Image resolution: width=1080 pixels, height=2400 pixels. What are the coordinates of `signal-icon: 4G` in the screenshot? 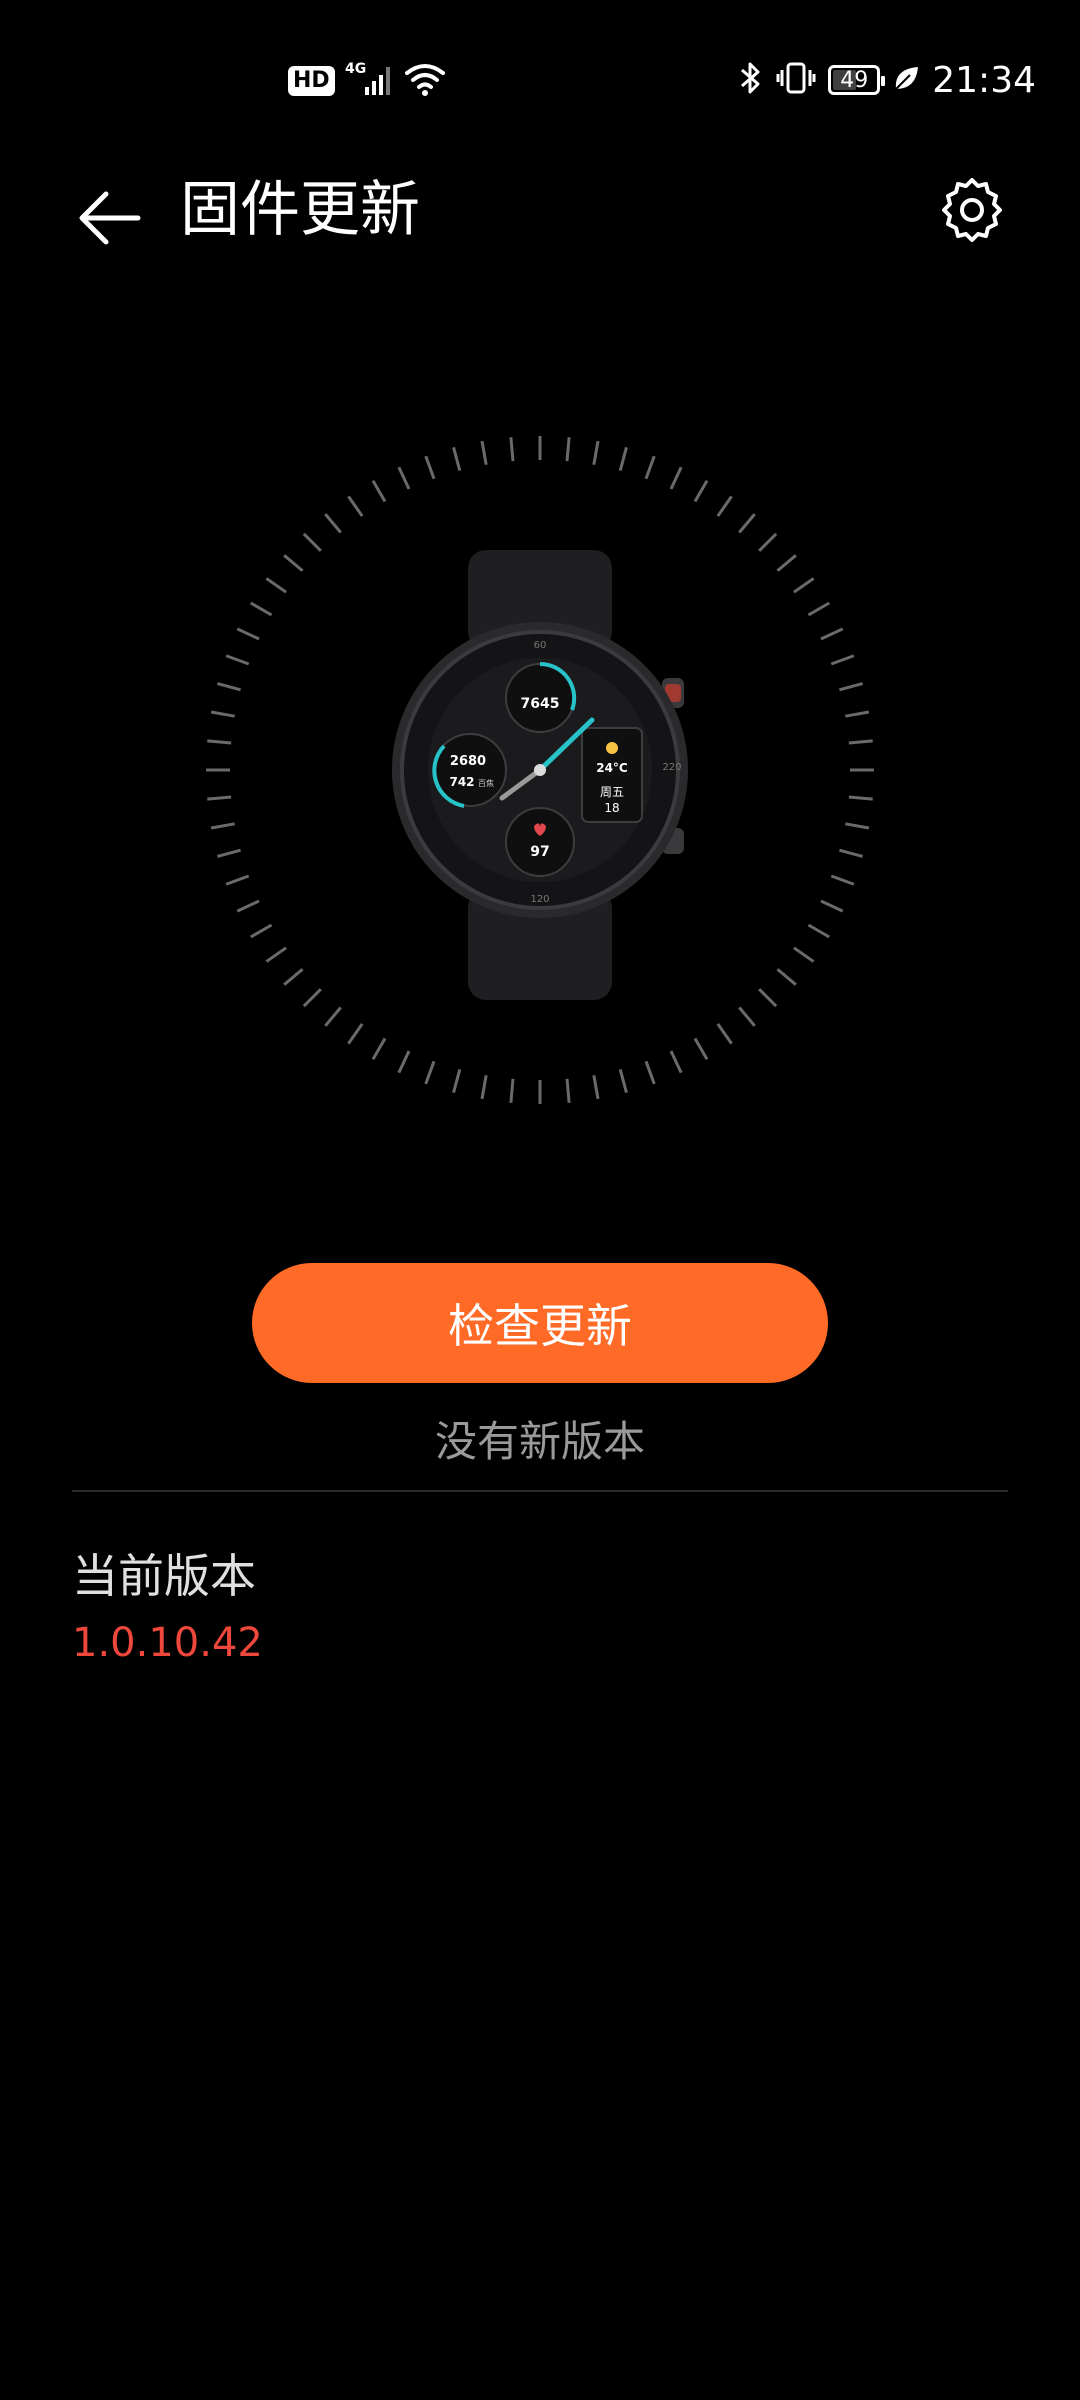 It's located at (369, 81).